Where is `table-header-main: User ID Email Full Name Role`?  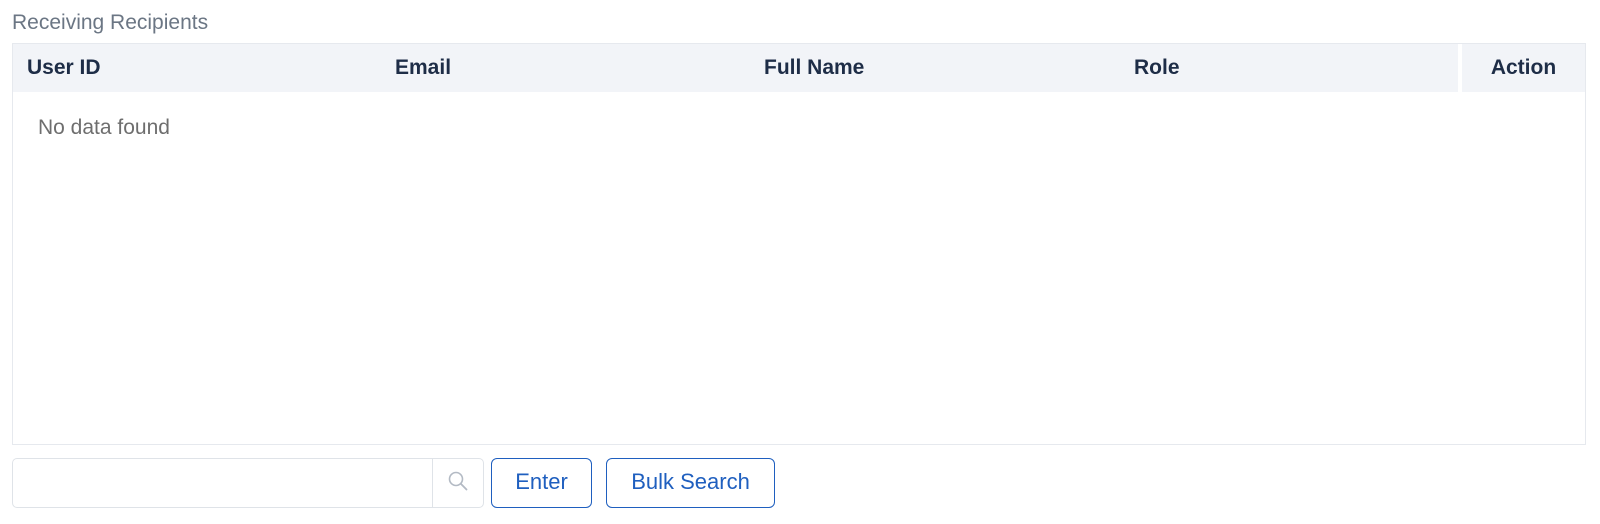 table-header-main: User ID Email Full Name Role is located at coordinates (735, 68).